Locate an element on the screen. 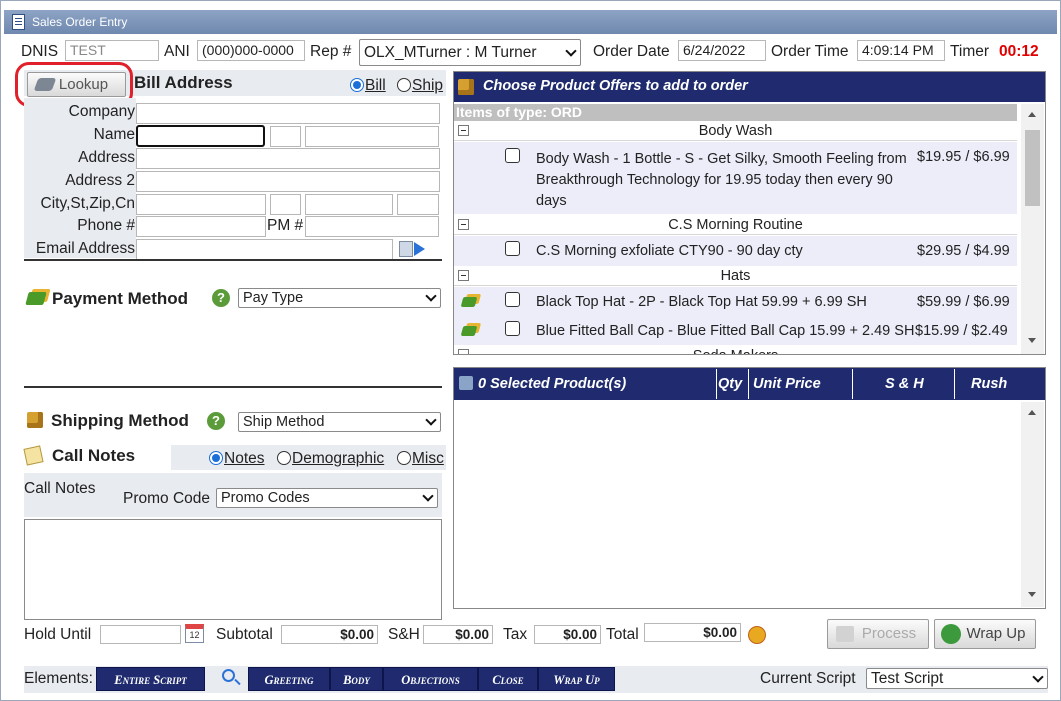 The width and height of the screenshot is (1061, 701). state-input is located at coordinates (285, 204).